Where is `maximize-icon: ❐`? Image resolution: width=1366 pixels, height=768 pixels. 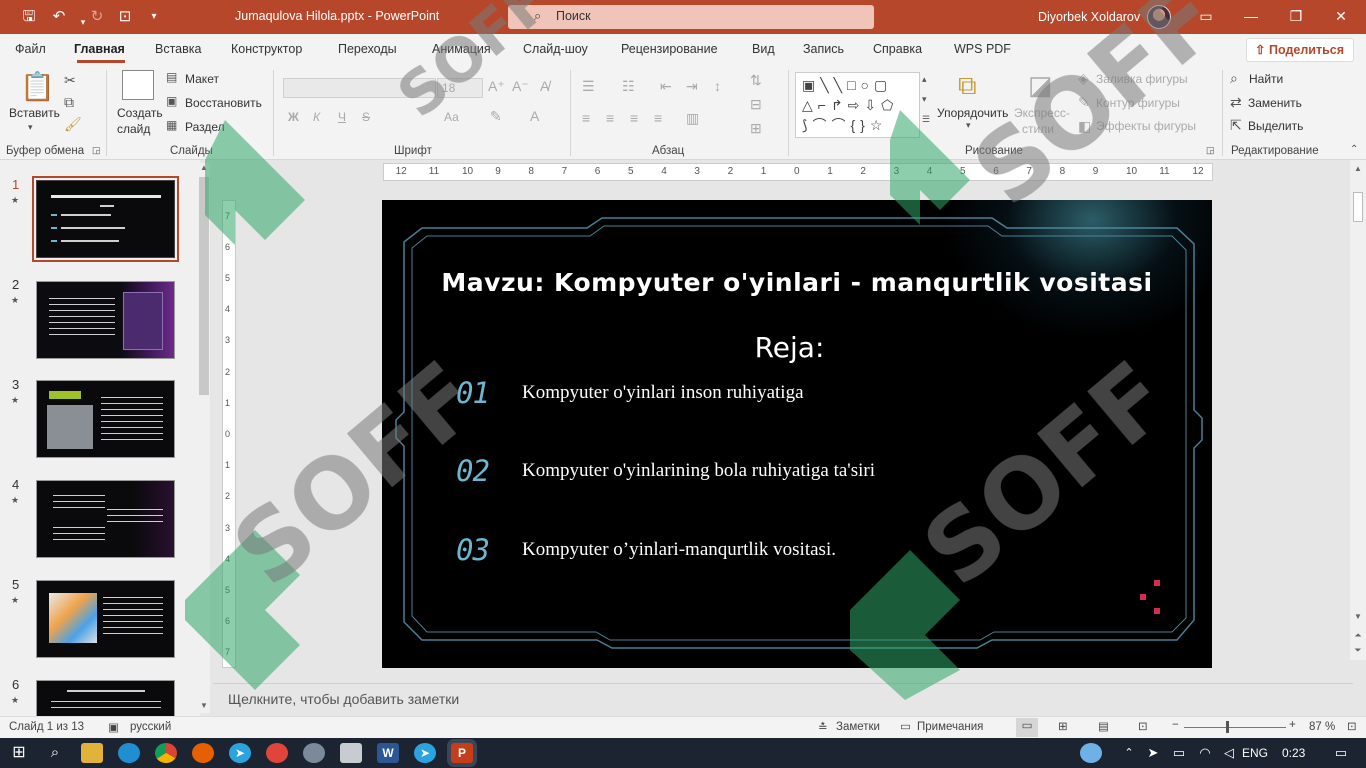
maximize-icon: ❐ is located at coordinates (1296, 16).